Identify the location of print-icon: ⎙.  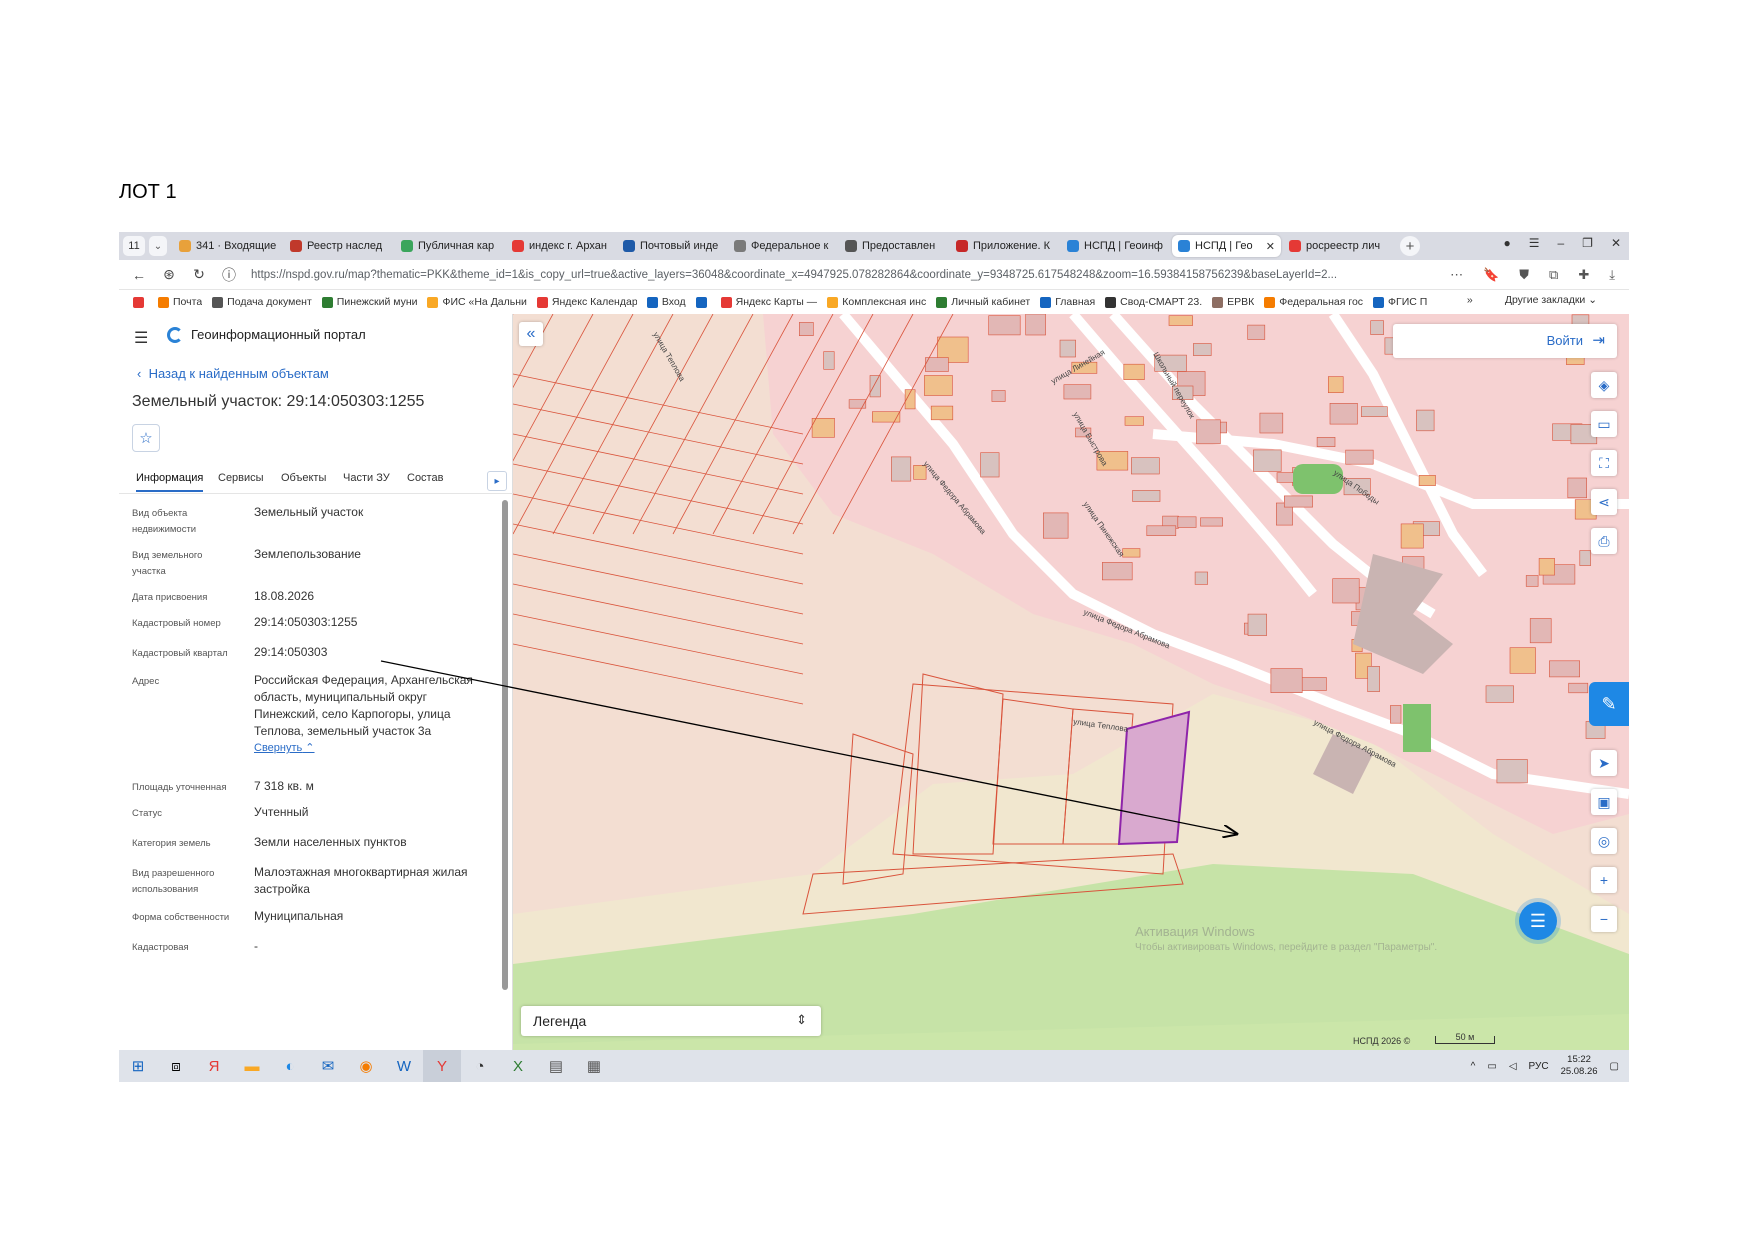
(1604, 541).